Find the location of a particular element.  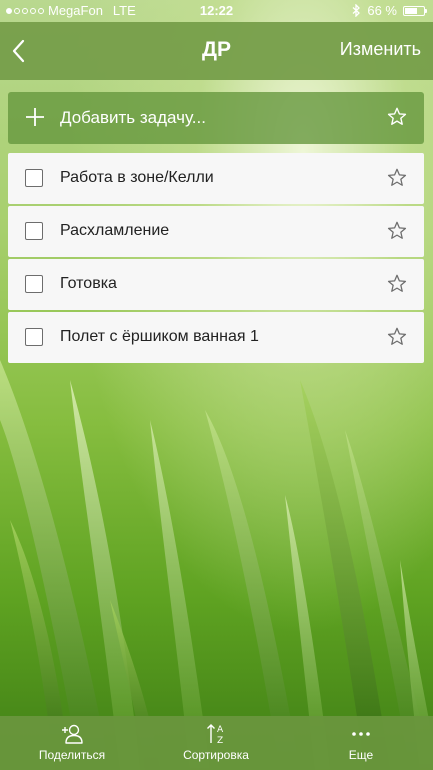

task-row: Готовка is located at coordinates (216, 284).